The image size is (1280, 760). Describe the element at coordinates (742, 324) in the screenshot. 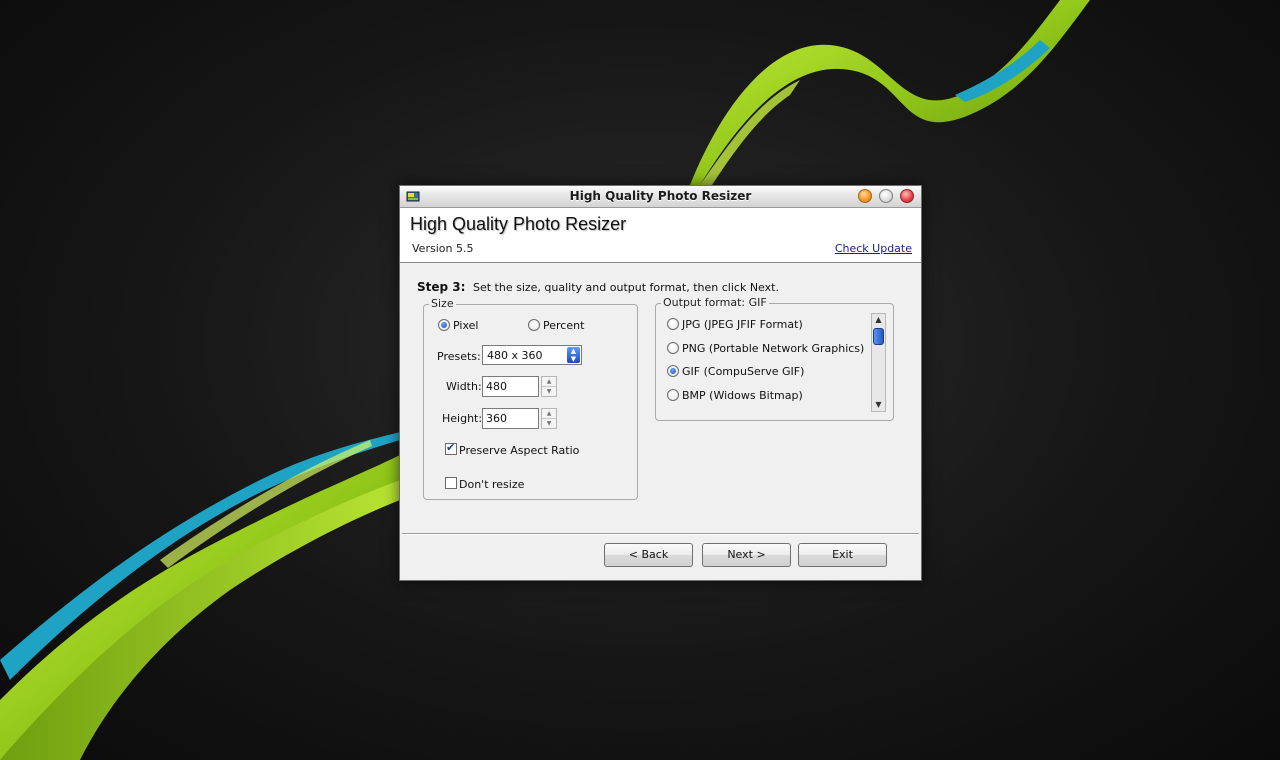

I see `format-label-jpg: JPG (JPEG JFIF Format)` at that location.